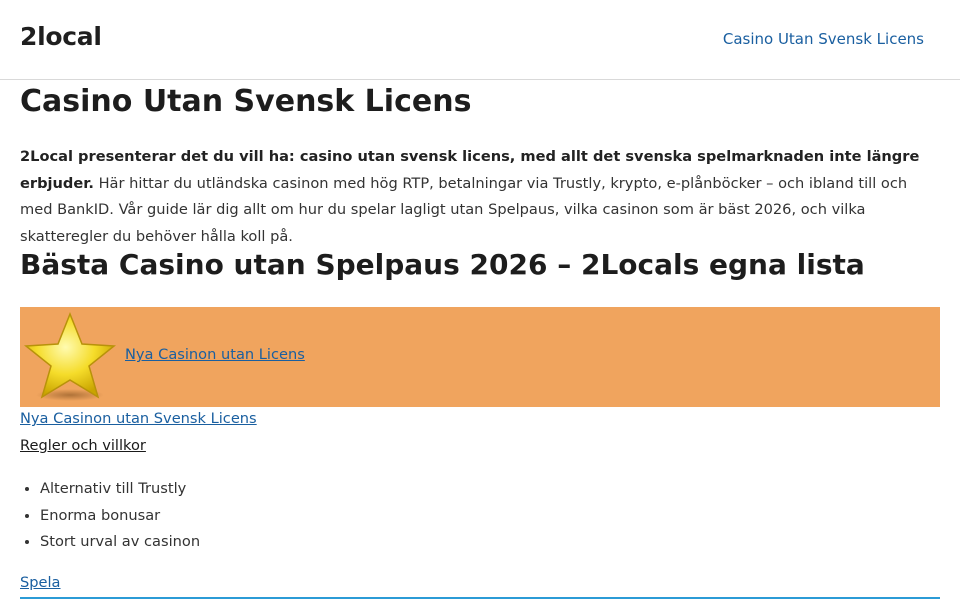 The image size is (960, 600). What do you see at coordinates (138, 418) in the screenshot?
I see `link-nya-casinon-utan-svensk-licens: Nya Casinon utan Svensk Licens` at bounding box center [138, 418].